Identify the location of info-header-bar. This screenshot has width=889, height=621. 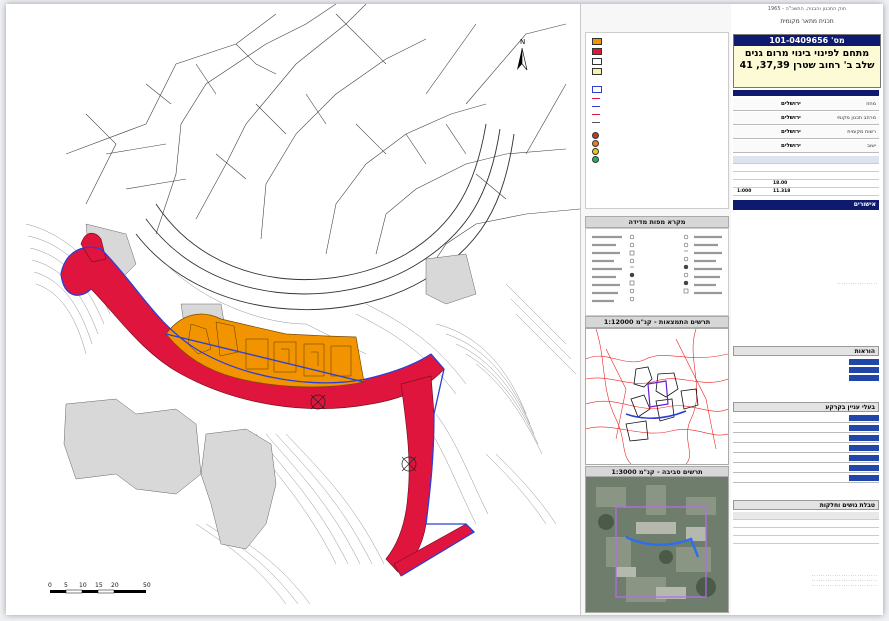
(806, 93).